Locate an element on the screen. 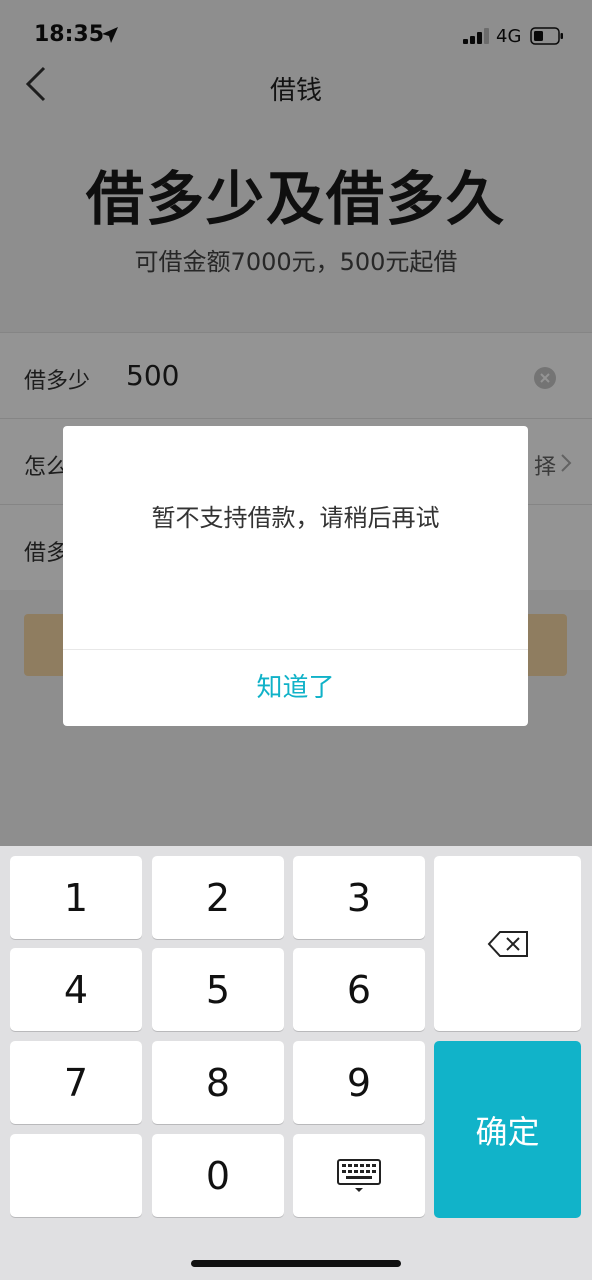  keyboard-hide-button is located at coordinates (359, 1175).